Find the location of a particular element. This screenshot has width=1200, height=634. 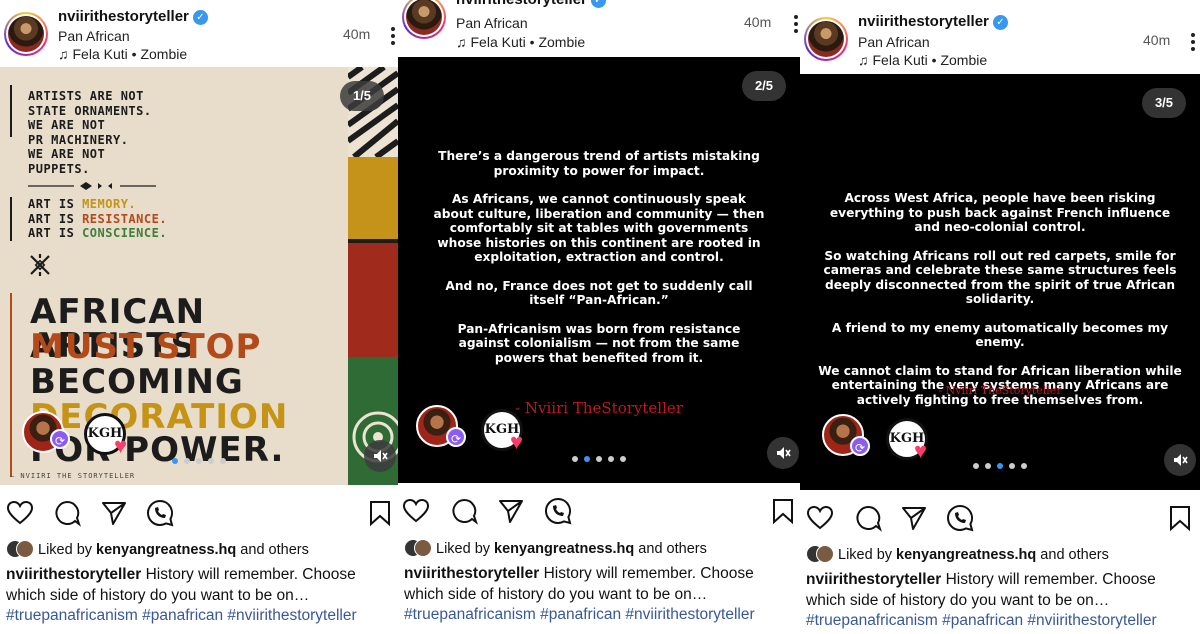

poster-footer: — NVIIRI THE STORYTELLER is located at coordinates (73, 476).